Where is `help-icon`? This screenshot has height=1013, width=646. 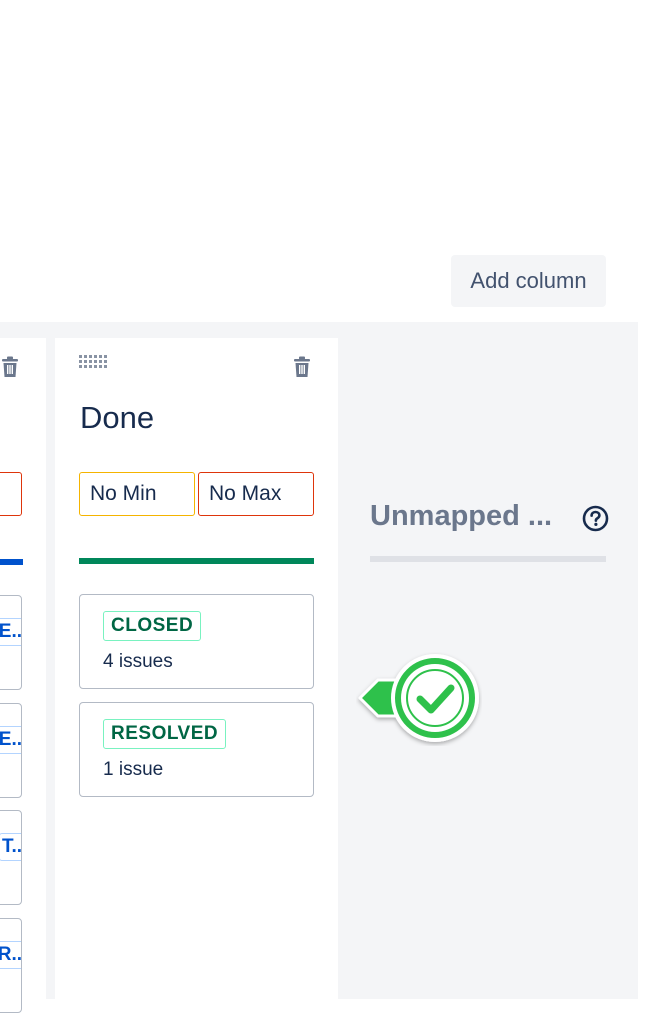
help-icon is located at coordinates (595, 518).